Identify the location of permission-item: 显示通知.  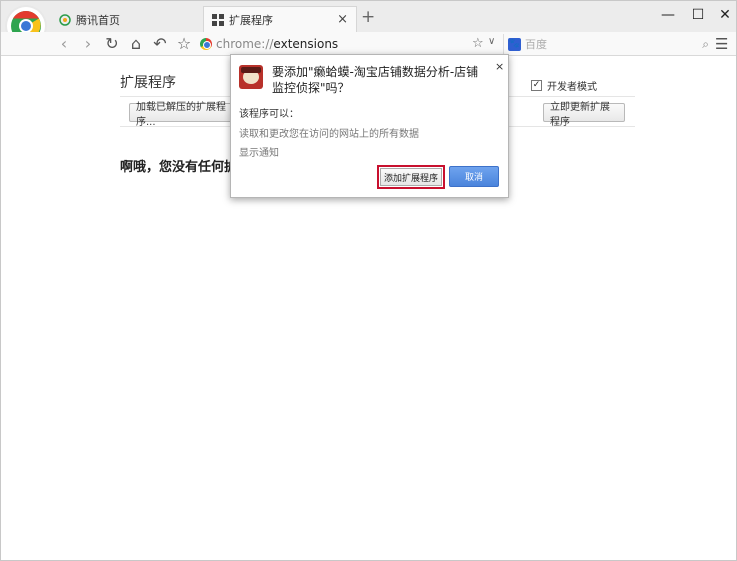
(259, 153).